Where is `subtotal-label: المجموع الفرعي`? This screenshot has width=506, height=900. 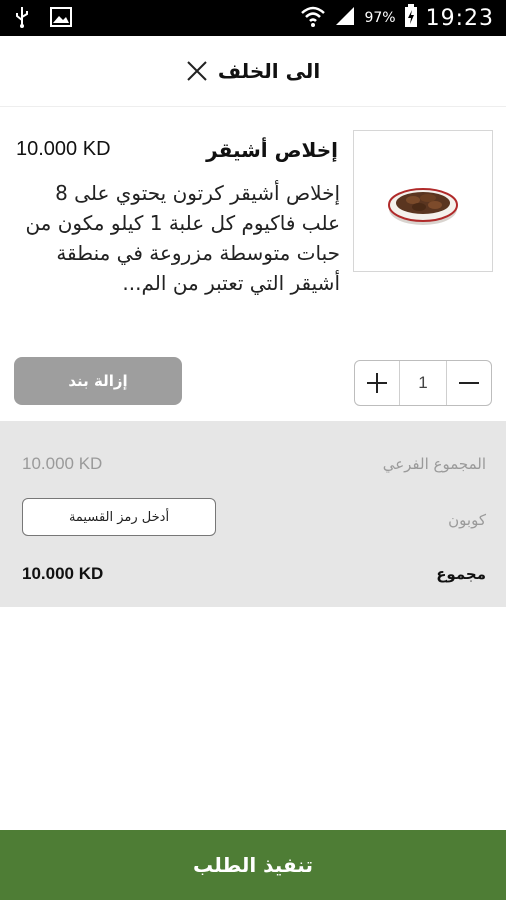 subtotal-label: المجموع الفرعي is located at coordinates (434, 464).